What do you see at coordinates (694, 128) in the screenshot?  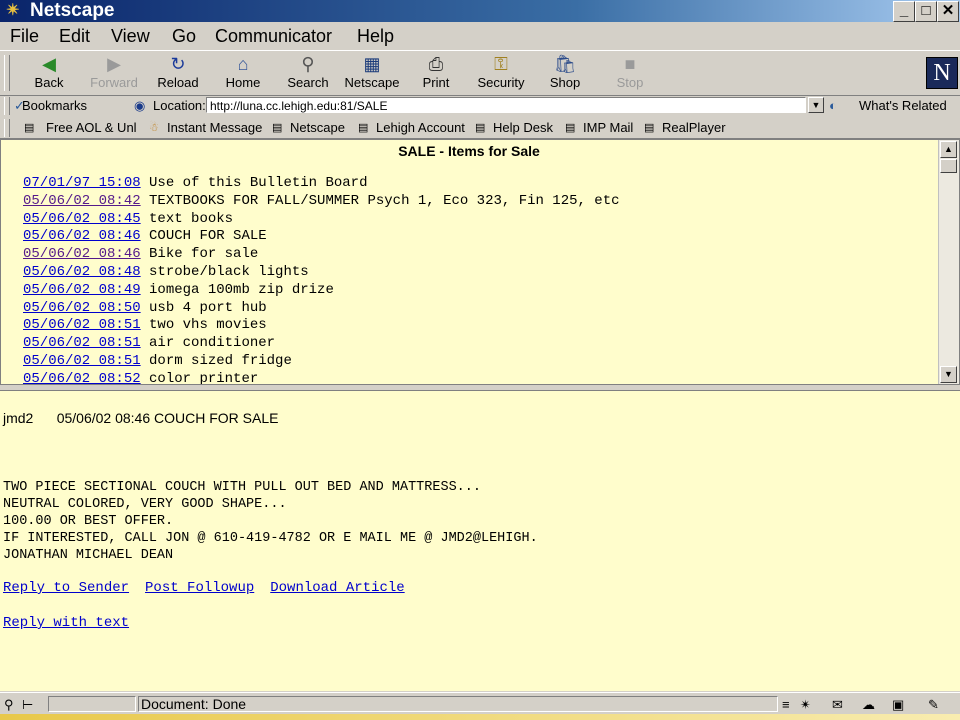 I see `bookmark-realplayer: RealPlayer` at bounding box center [694, 128].